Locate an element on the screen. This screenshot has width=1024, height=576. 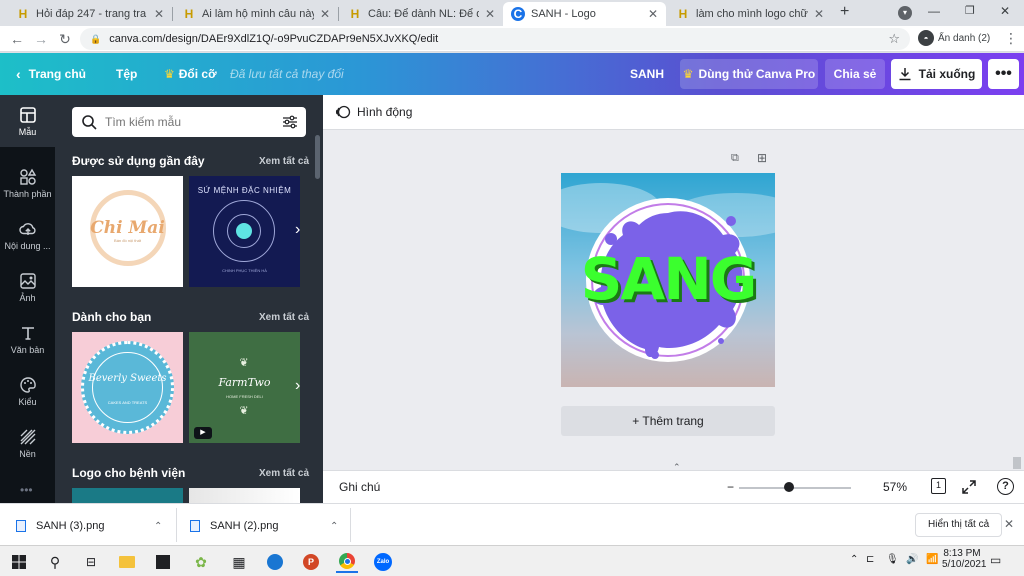
workspace-scrollbar is located at coordinates (1017, 463).